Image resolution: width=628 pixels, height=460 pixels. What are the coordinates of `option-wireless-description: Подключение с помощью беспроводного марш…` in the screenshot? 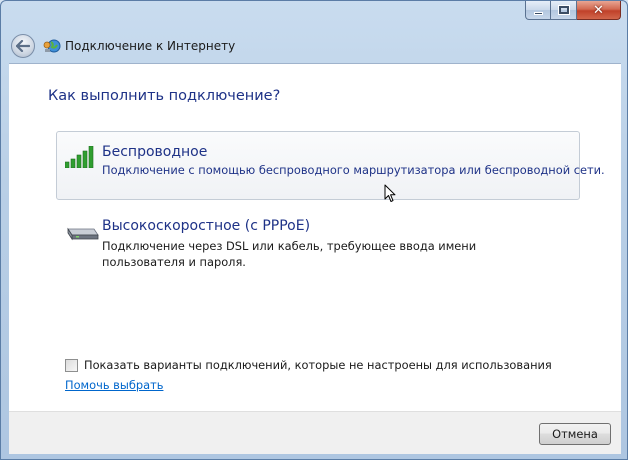 It's located at (353, 170).